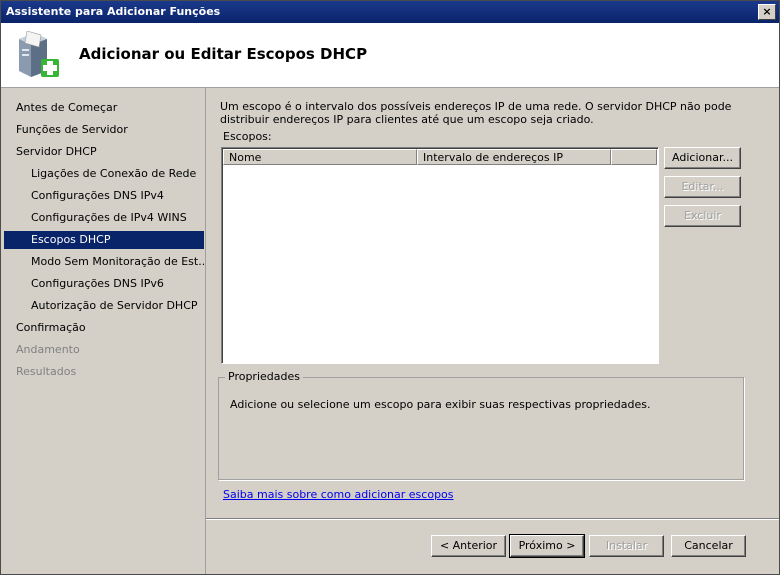 The height and width of the screenshot is (575, 780). I want to click on nav-item-antes-de-comecar: Antes de Começar, so click(104, 108).